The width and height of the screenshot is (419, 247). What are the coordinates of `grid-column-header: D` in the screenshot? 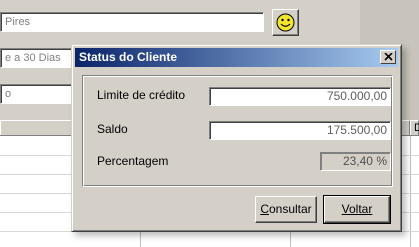 It's located at (414, 127).